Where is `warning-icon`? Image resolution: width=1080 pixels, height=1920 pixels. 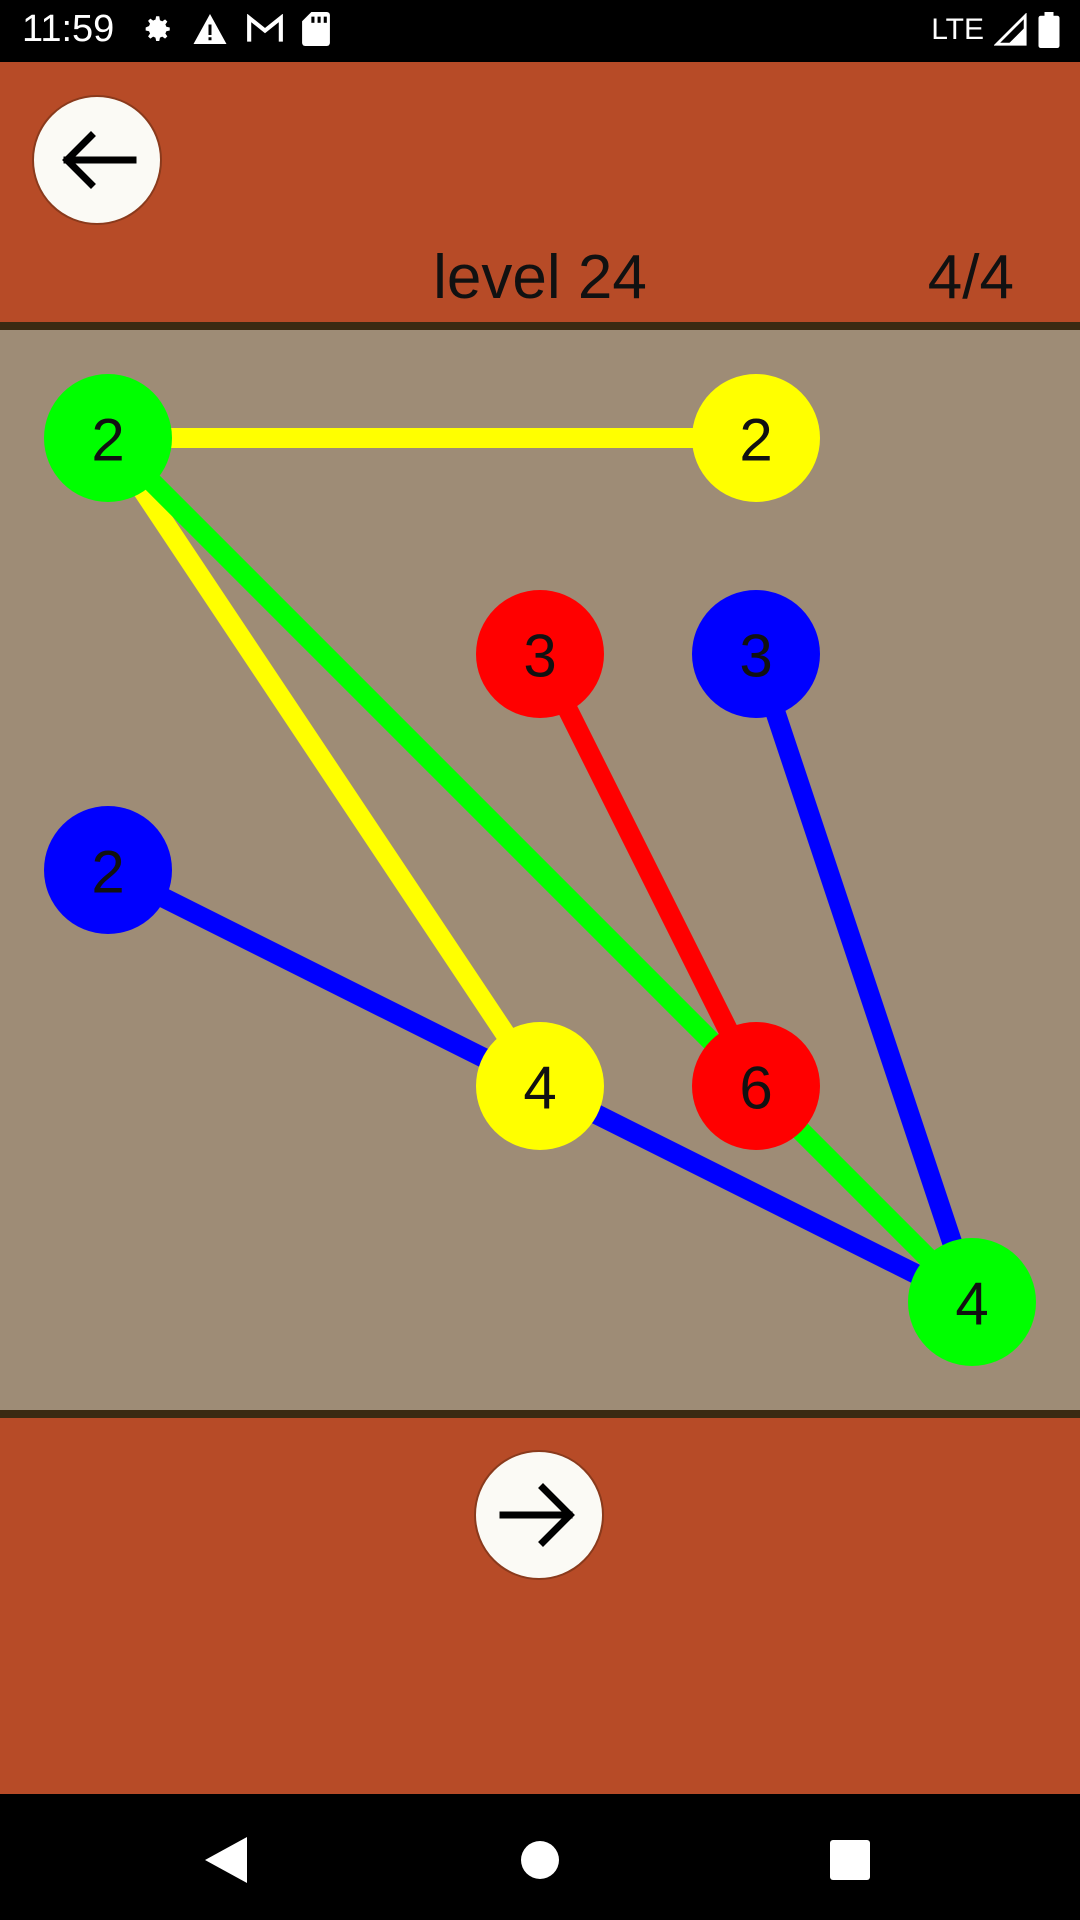
warning-icon is located at coordinates (210, 29).